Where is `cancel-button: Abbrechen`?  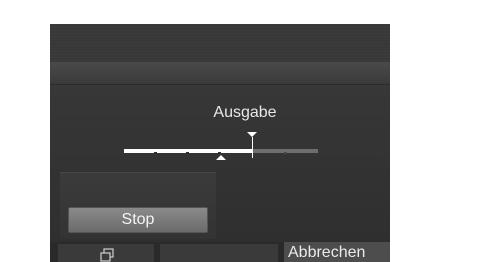
cancel-button: Abbrechen is located at coordinates (337, 252).